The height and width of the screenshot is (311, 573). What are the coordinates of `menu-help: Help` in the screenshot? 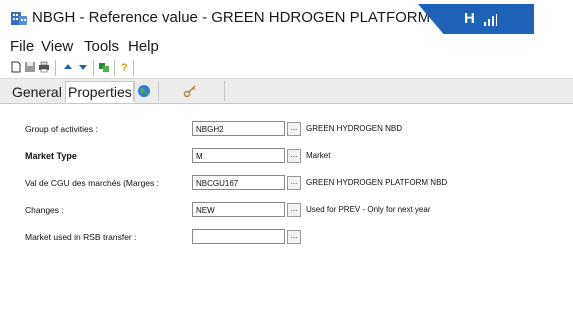 It's located at (143, 46).